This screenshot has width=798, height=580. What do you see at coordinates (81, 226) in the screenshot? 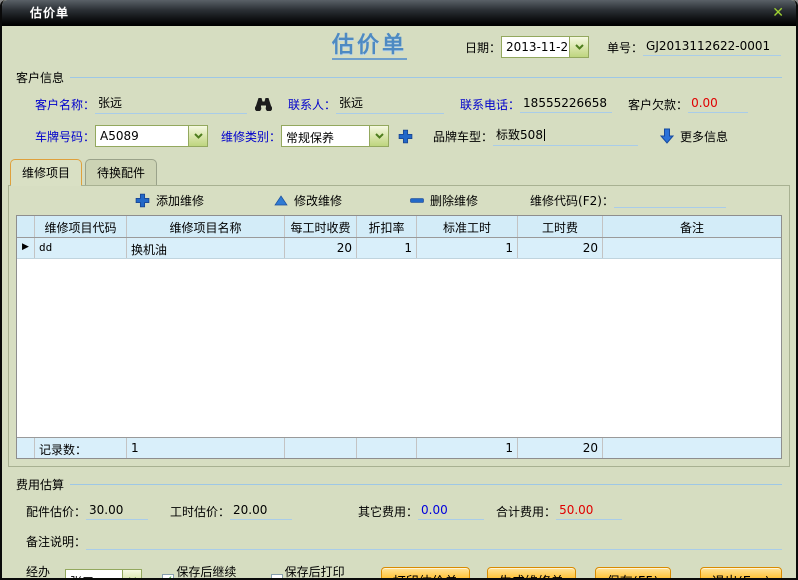
I see `col-header-code: 维修项目代码` at bounding box center [81, 226].